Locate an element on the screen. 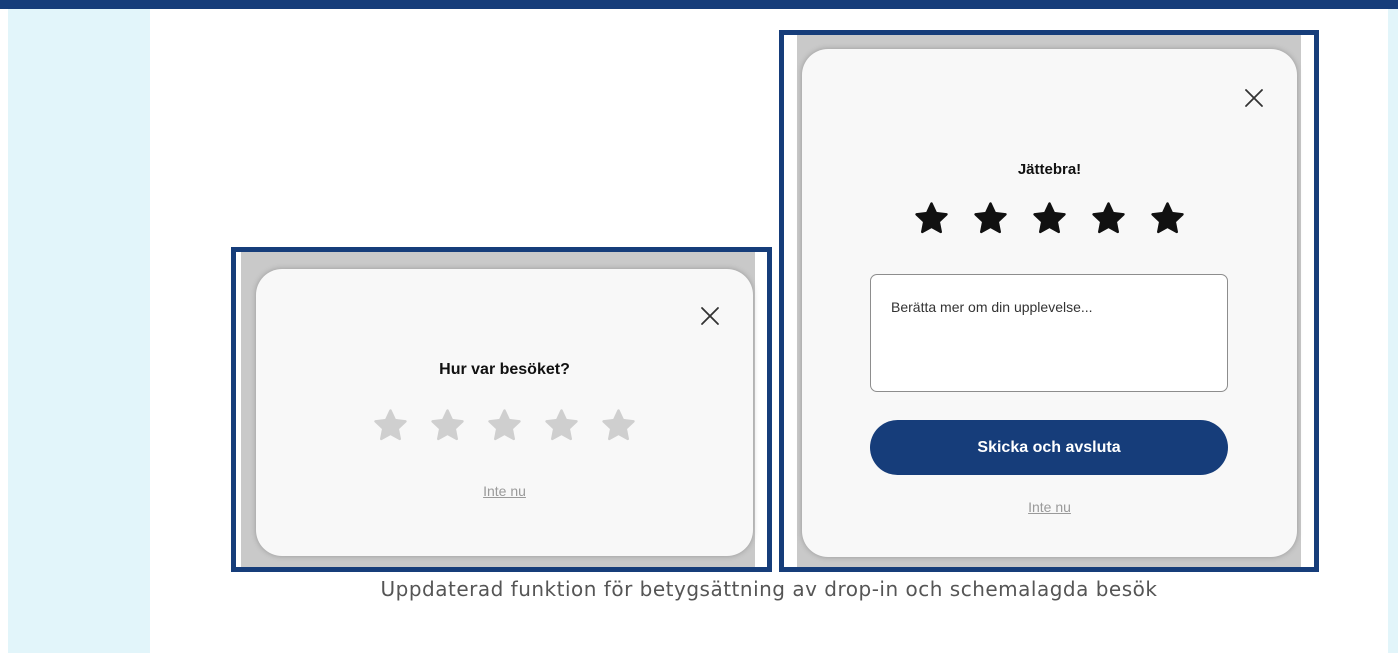 The width and height of the screenshot is (1398, 653). submit-button: Skicka och avsluta is located at coordinates (1049, 447).